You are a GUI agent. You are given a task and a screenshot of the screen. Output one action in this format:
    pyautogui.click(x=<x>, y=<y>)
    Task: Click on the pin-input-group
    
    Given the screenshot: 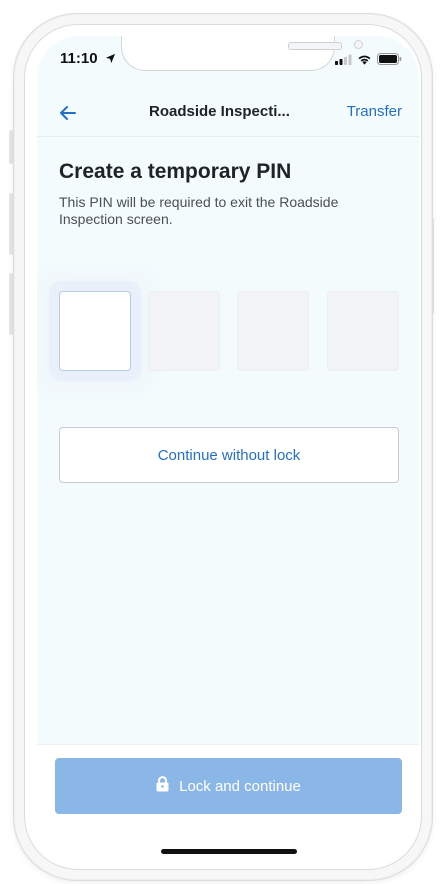 What is the action you would take?
    pyautogui.click(x=229, y=331)
    